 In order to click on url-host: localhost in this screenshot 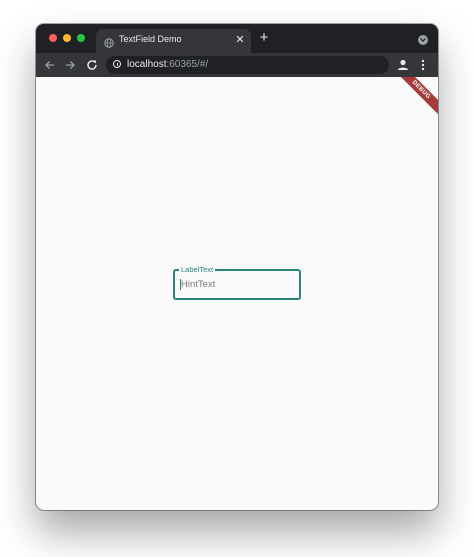, I will do `click(147, 64)`.